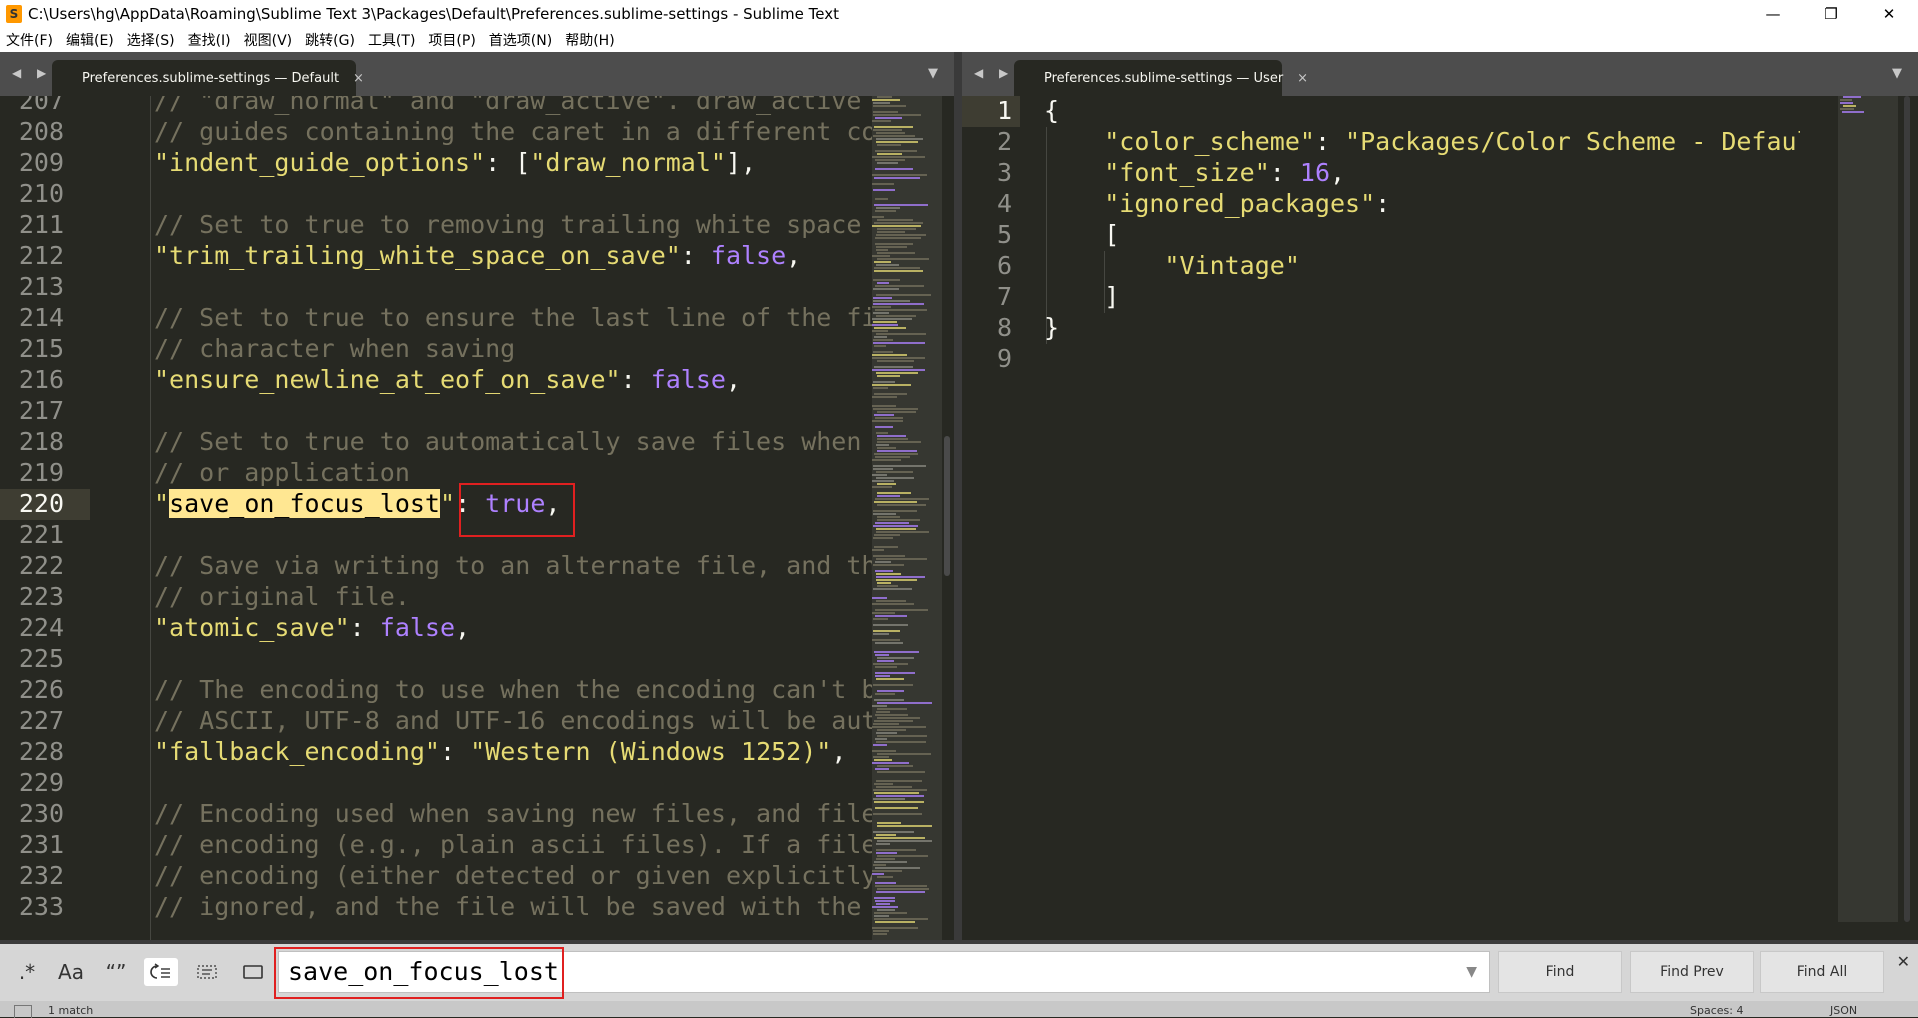 Image resolution: width=1918 pixels, height=1018 pixels. Describe the element at coordinates (1773, 14) in the screenshot. I see `minimize-button: —` at that location.